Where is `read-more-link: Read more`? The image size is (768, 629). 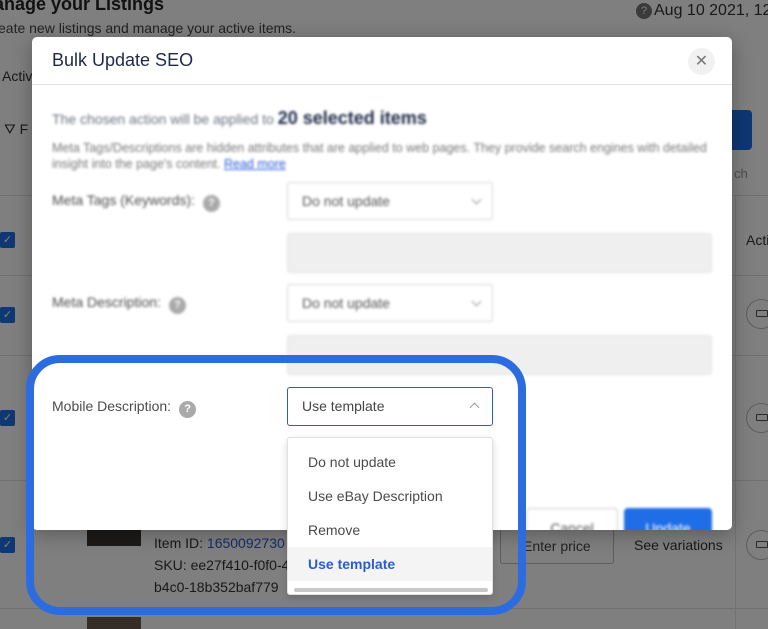
read-more-link: Read more is located at coordinates (255, 164).